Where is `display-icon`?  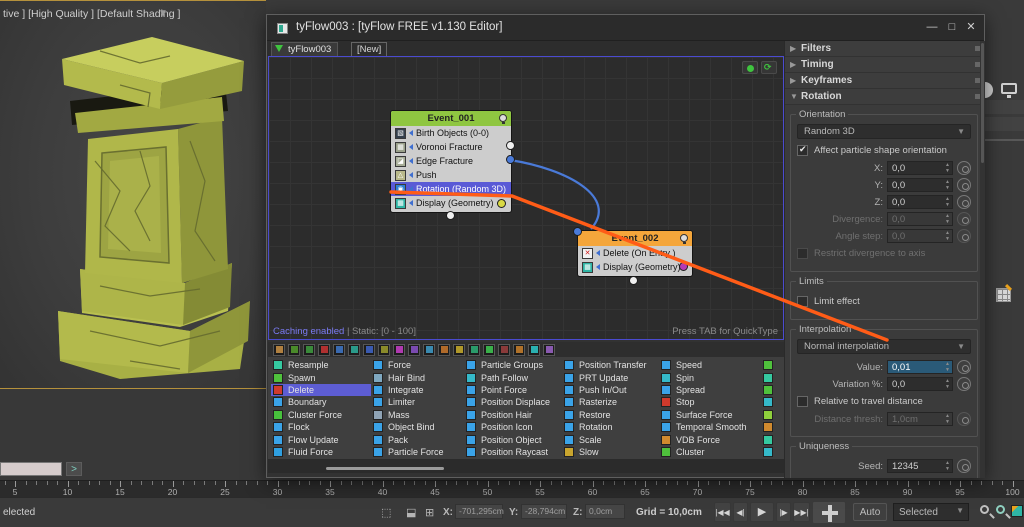
display-icon is located at coordinates (1009, 90).